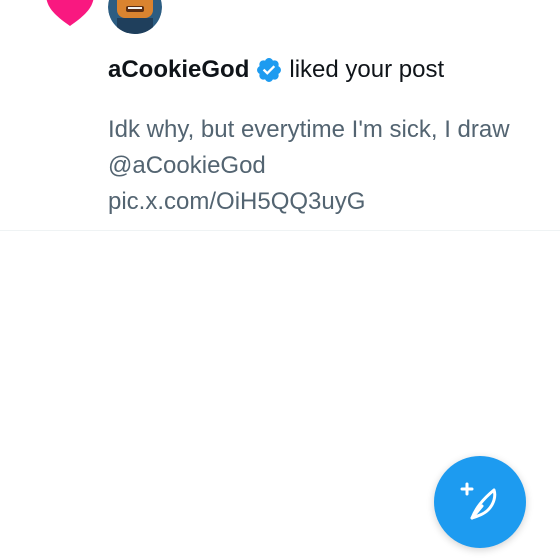 The width and height of the screenshot is (560, 560). I want to click on compose-post-icon, so click(478, 501).